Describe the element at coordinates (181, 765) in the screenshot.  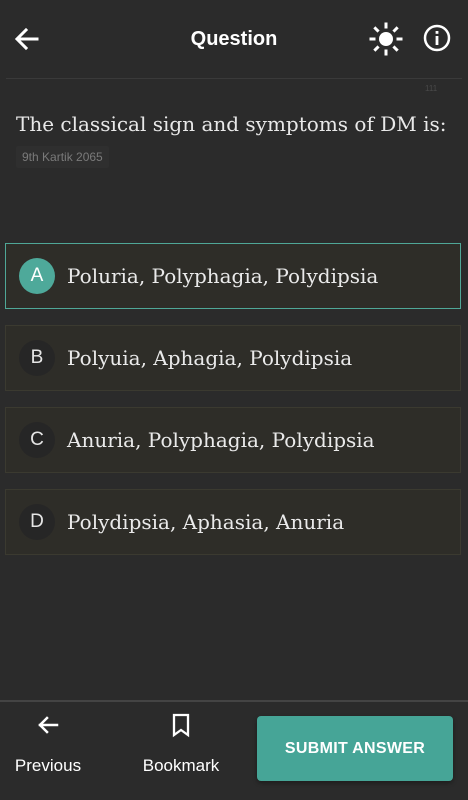
I see `bookmark-label: Bookmark` at that location.